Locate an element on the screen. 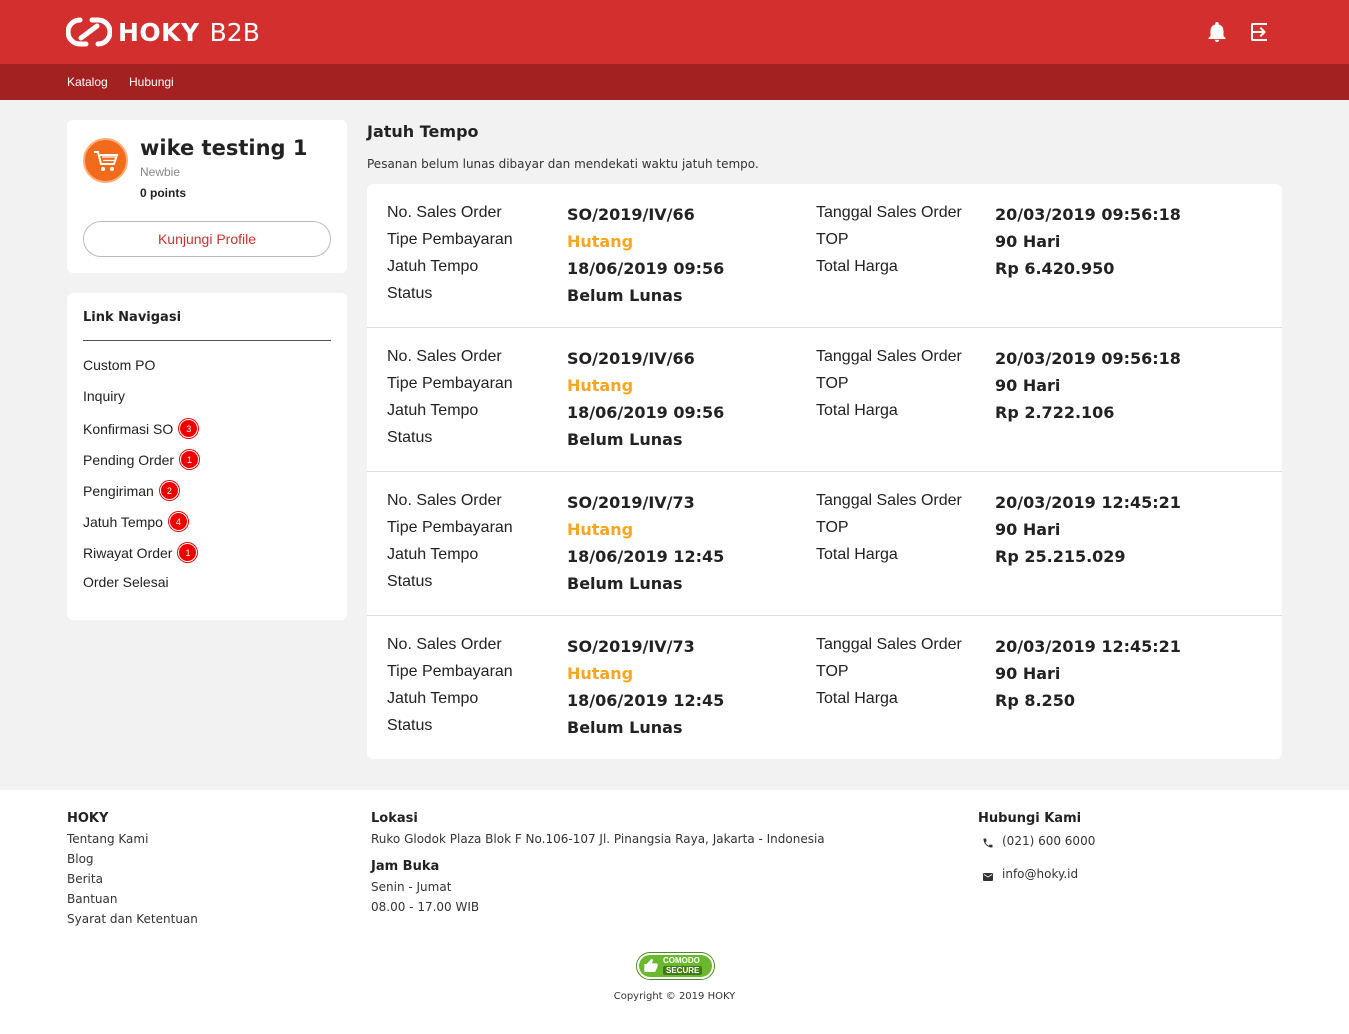 This screenshot has width=1349, height=1034. top-label: TOP is located at coordinates (832, 383).